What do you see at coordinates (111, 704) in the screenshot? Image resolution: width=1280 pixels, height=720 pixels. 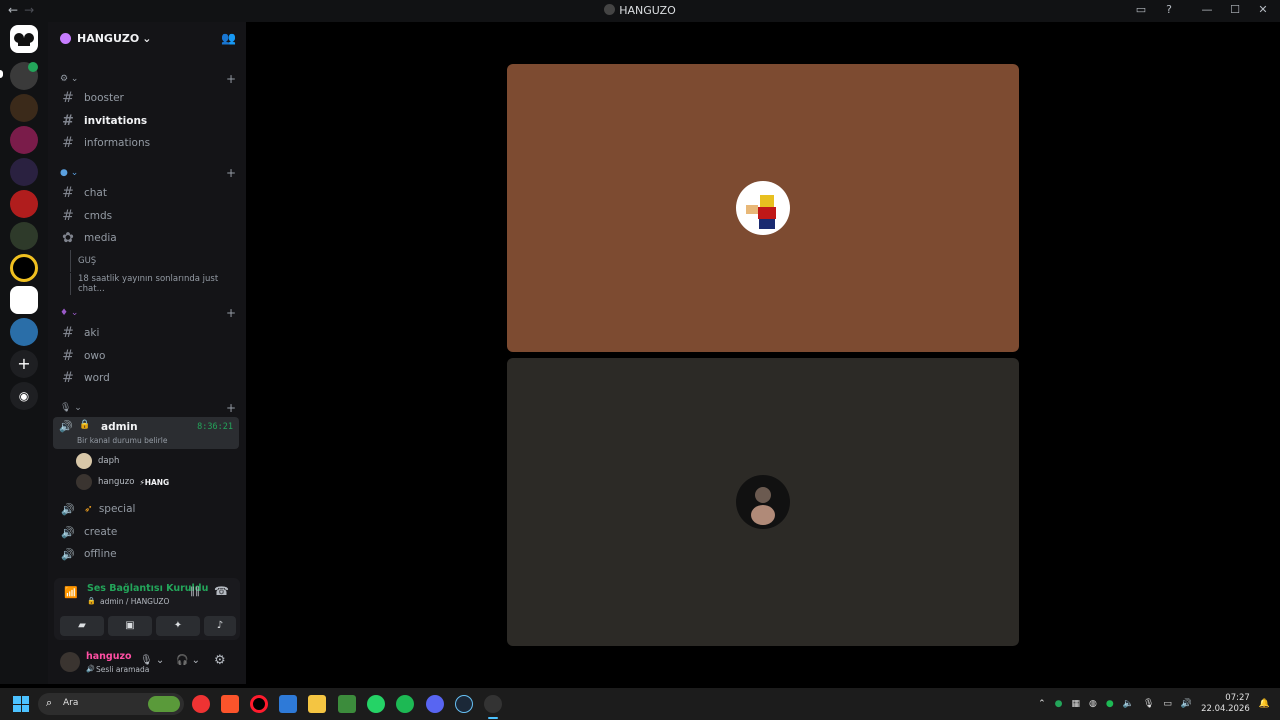 I see `taskbar-search: ⌕ Ara` at bounding box center [111, 704].